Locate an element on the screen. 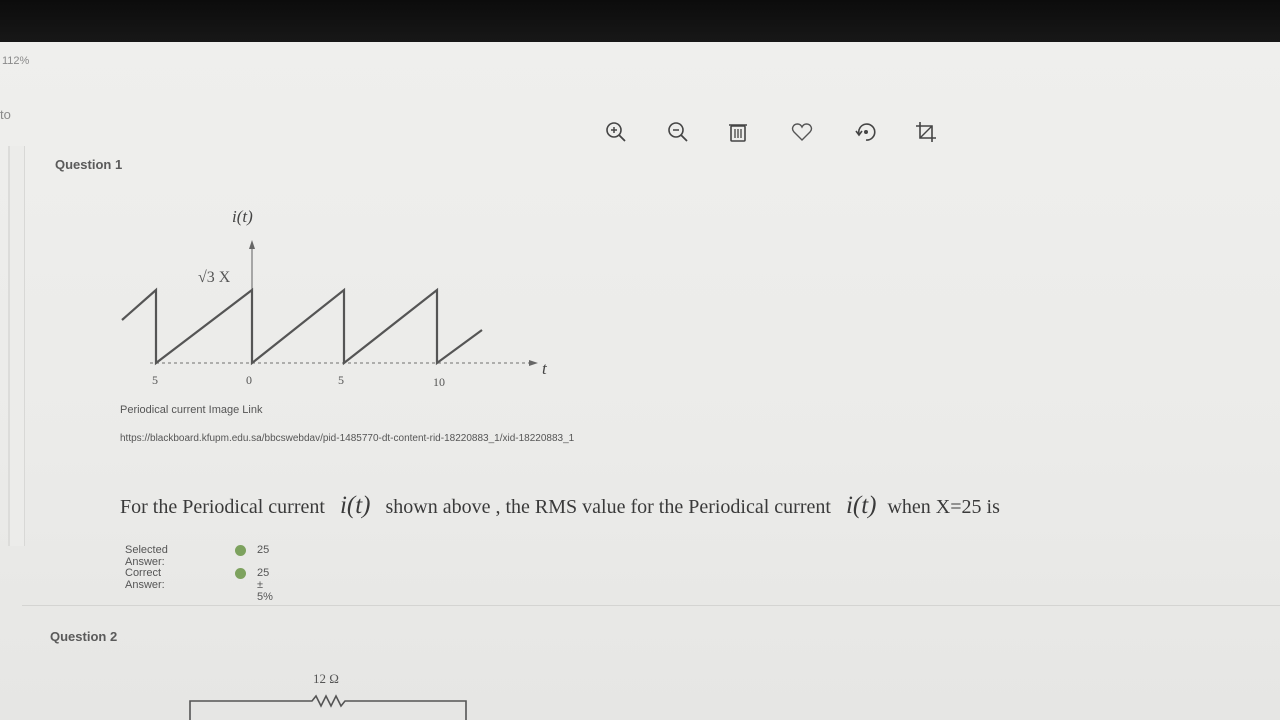  left-text-fragment: to is located at coordinates (5, 114).